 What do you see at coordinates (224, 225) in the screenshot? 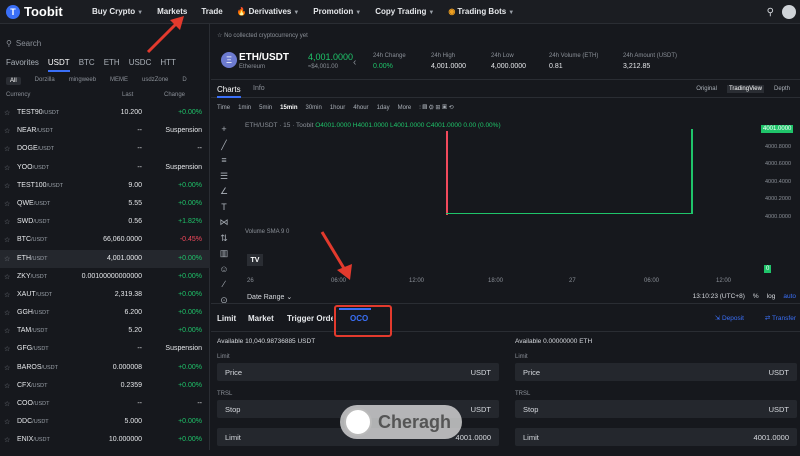
I see `pattern-icon: ⋈` at bounding box center [224, 225].